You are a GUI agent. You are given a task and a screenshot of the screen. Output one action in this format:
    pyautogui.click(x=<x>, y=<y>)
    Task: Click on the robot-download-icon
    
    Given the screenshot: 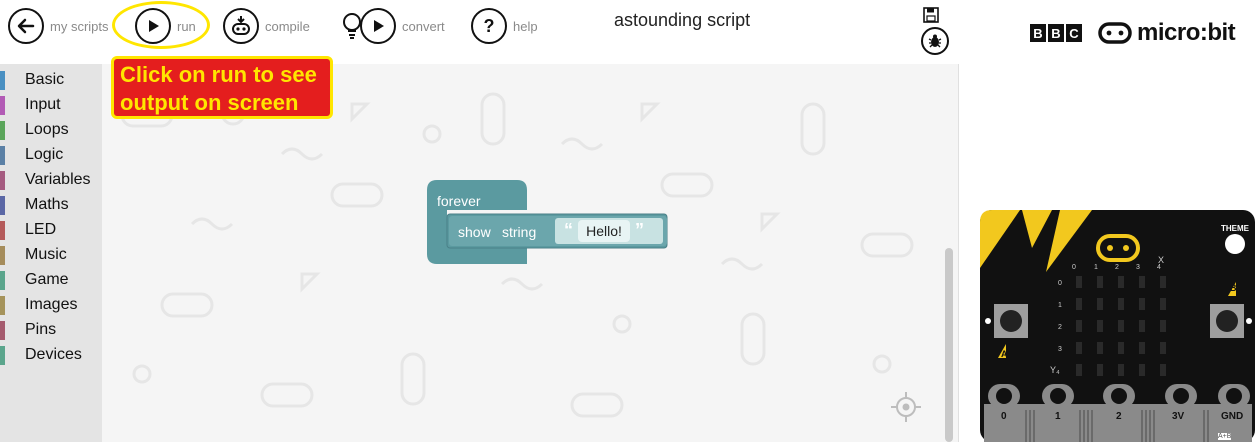 What is the action you would take?
    pyautogui.click(x=241, y=26)
    